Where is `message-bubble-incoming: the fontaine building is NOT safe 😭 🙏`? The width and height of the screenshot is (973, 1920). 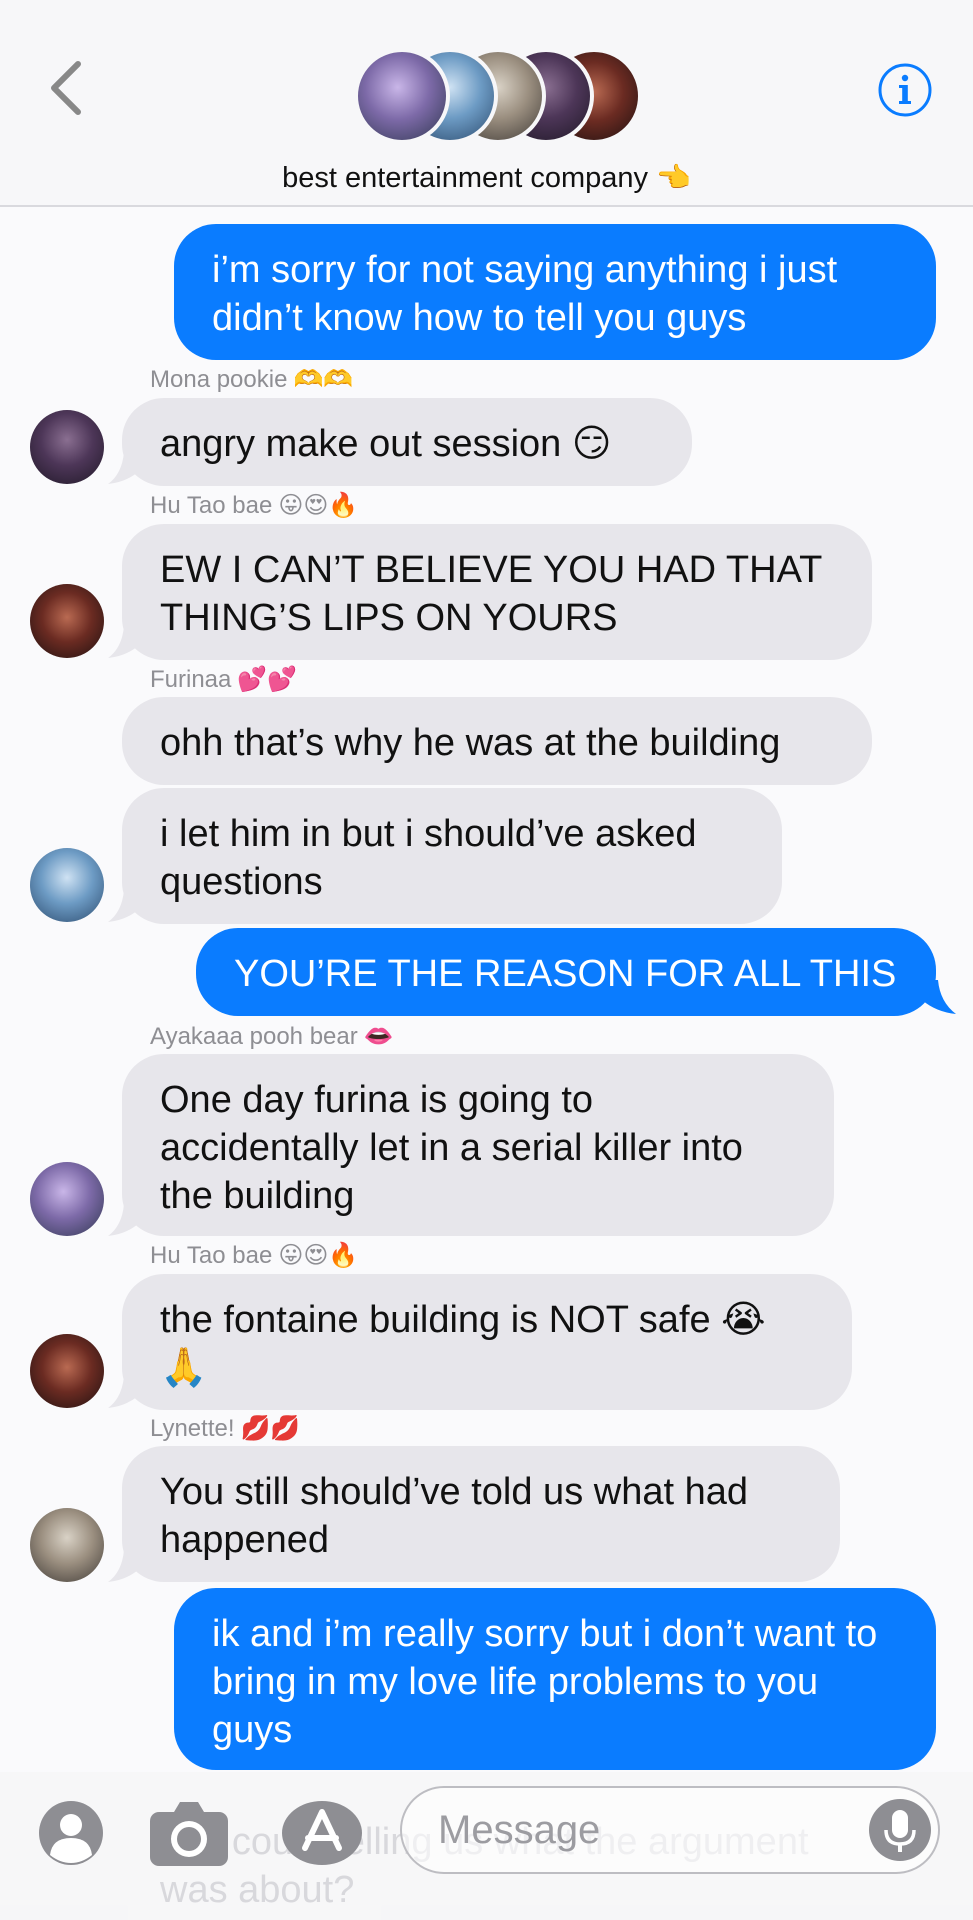
message-bubble-incoming: the fontaine building is NOT safe 😭 🙏 is located at coordinates (487, 1342).